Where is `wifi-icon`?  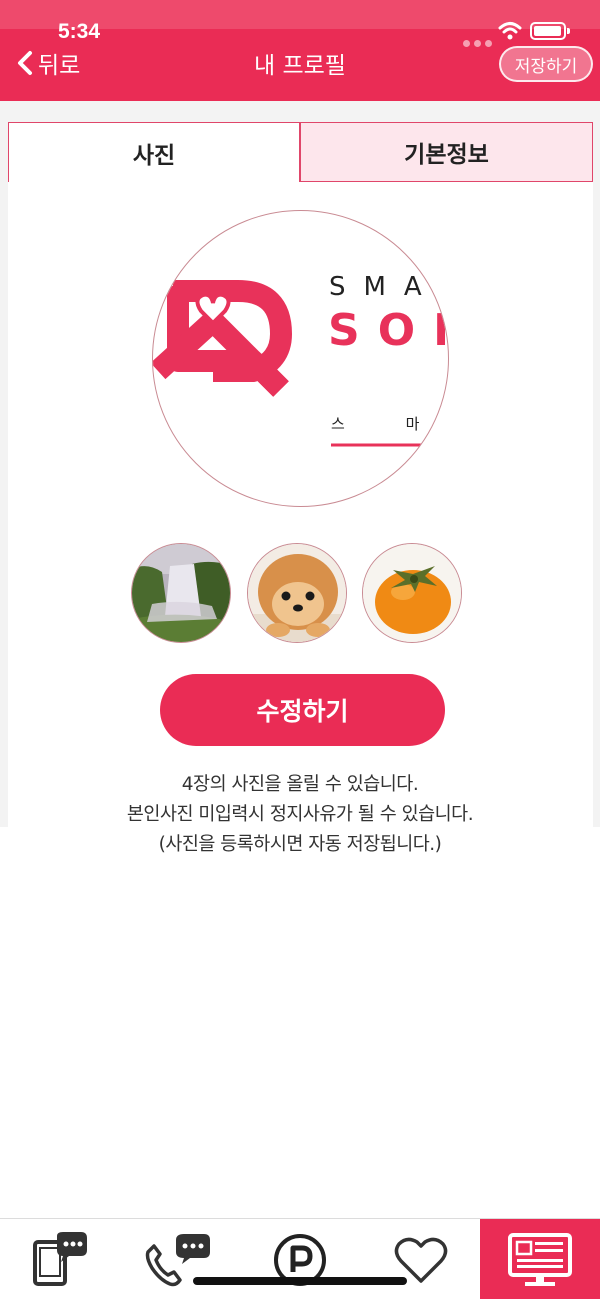 wifi-icon is located at coordinates (510, 31).